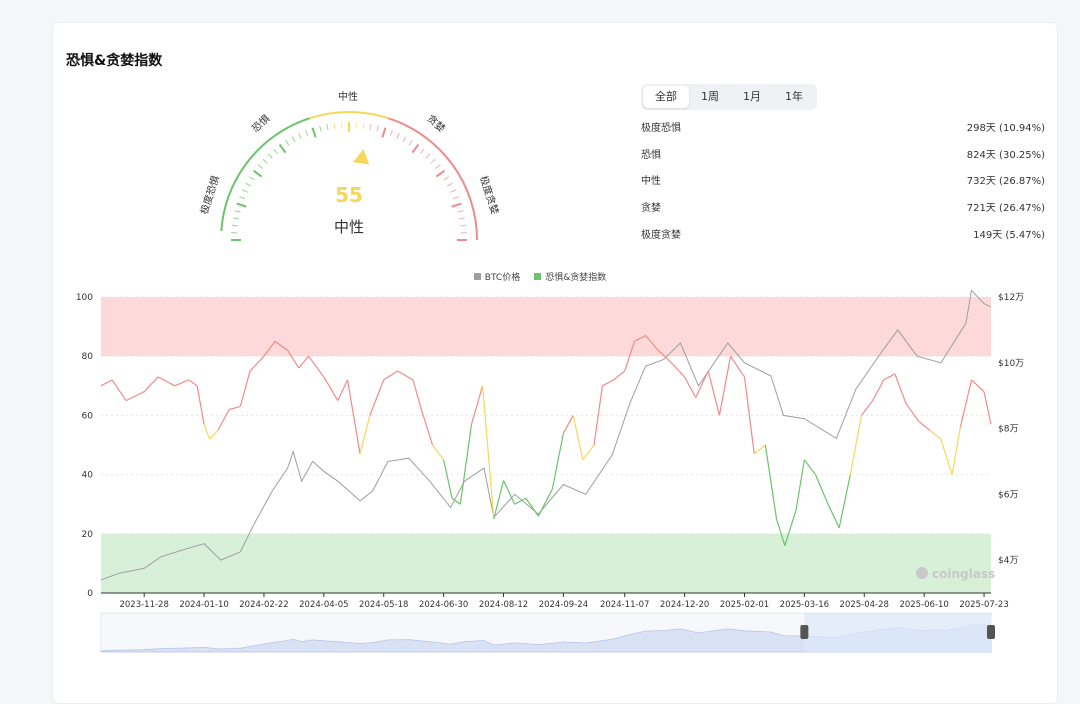 This screenshot has height=704, width=1080. I want to click on gauge-needle, so click(361, 157).